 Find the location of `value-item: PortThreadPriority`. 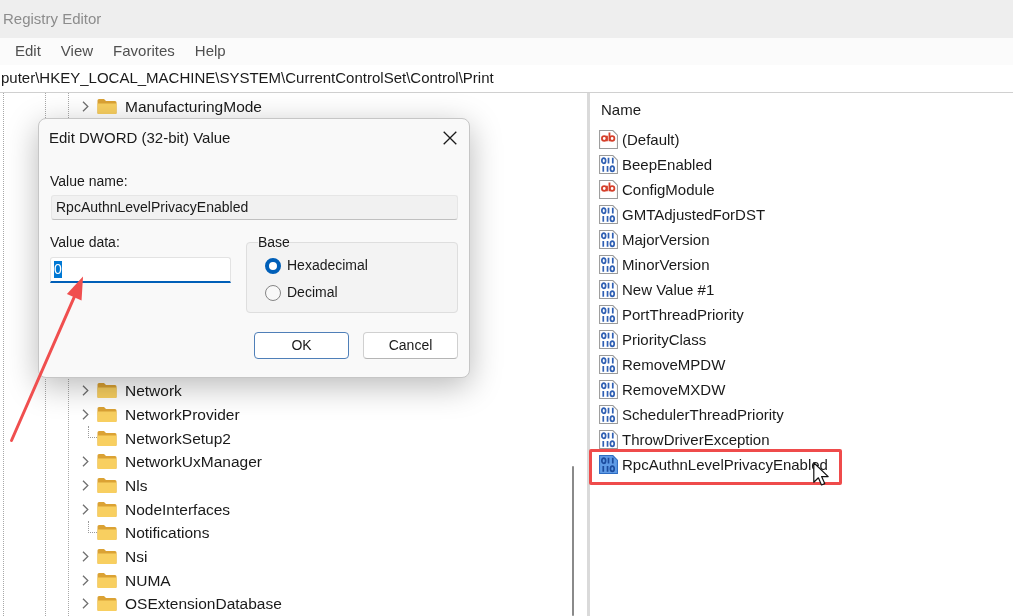

value-item: PortThreadPriority is located at coordinates (668, 314).